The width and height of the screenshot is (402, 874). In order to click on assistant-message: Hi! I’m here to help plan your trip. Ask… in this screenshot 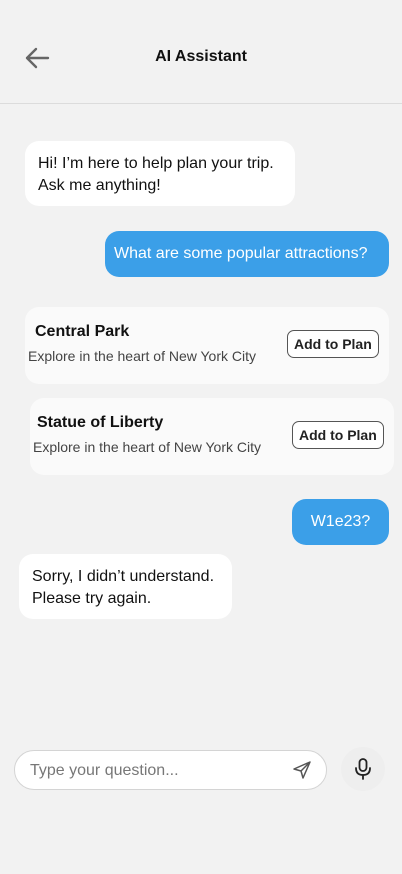, I will do `click(160, 173)`.